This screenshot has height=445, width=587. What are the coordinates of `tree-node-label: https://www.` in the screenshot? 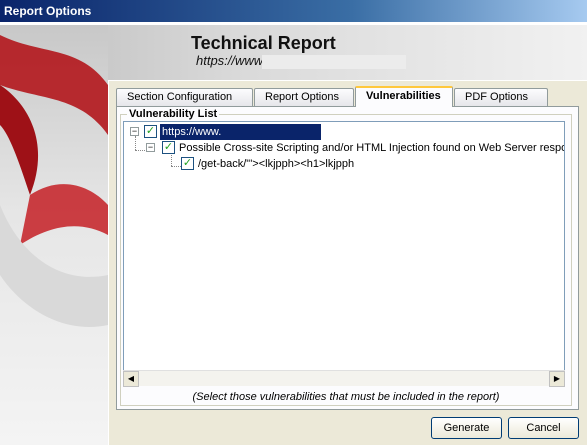 It's located at (241, 132).